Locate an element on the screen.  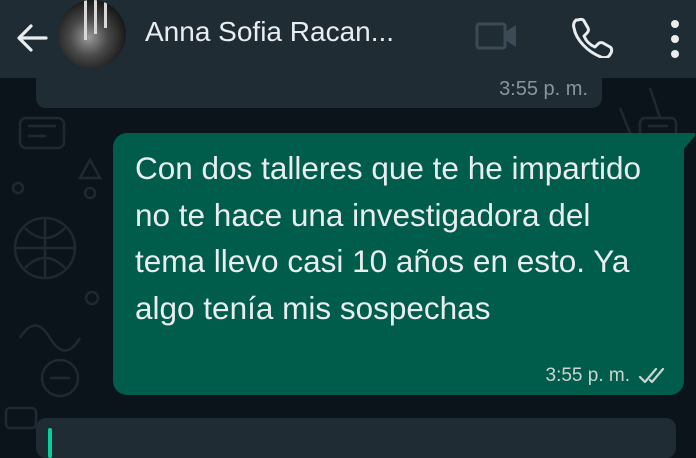
phone-icon is located at coordinates (592, 36).